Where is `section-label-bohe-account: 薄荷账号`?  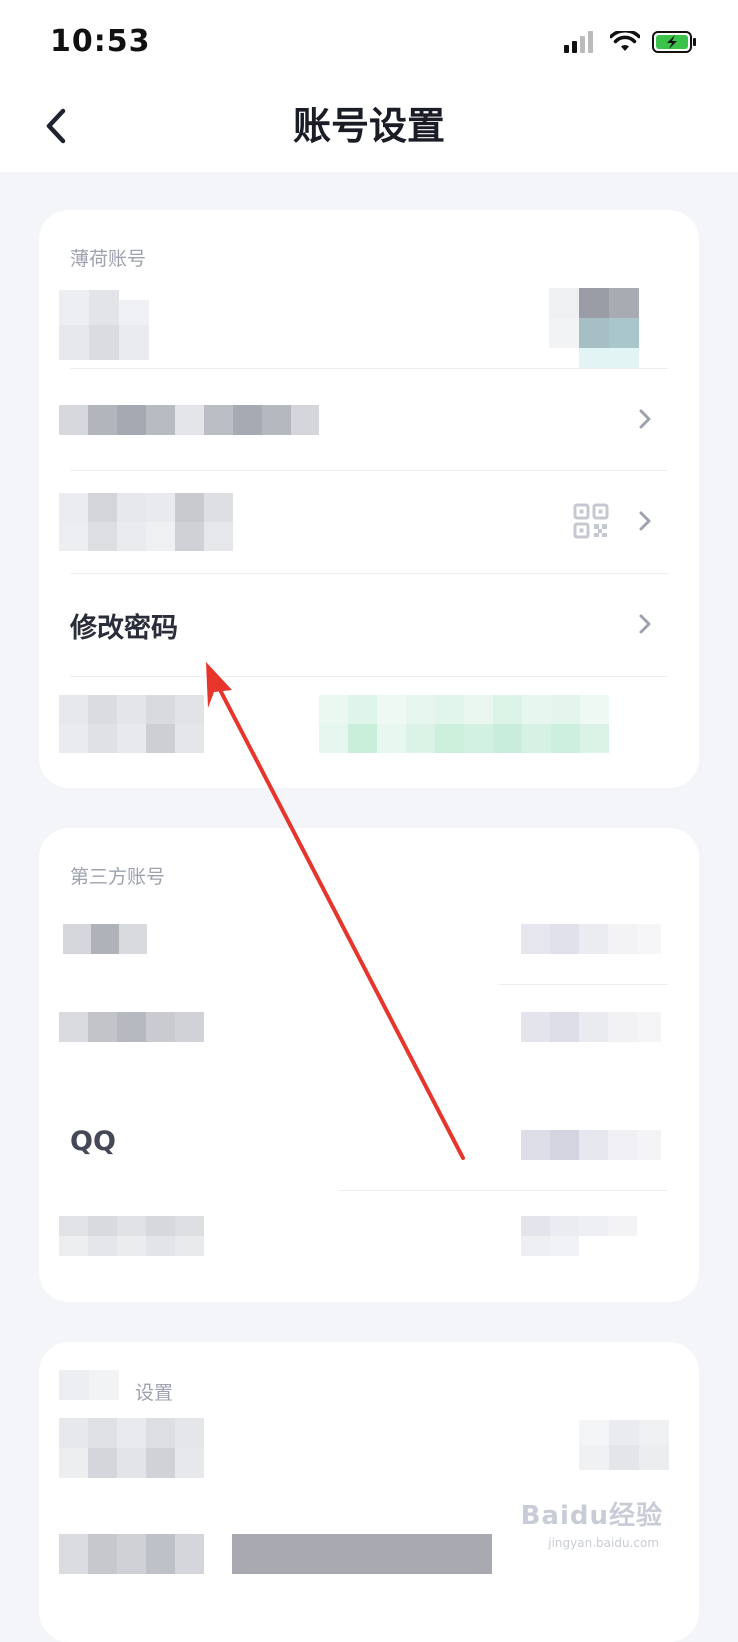 section-label-bohe-account: 薄荷账号 is located at coordinates (108, 259).